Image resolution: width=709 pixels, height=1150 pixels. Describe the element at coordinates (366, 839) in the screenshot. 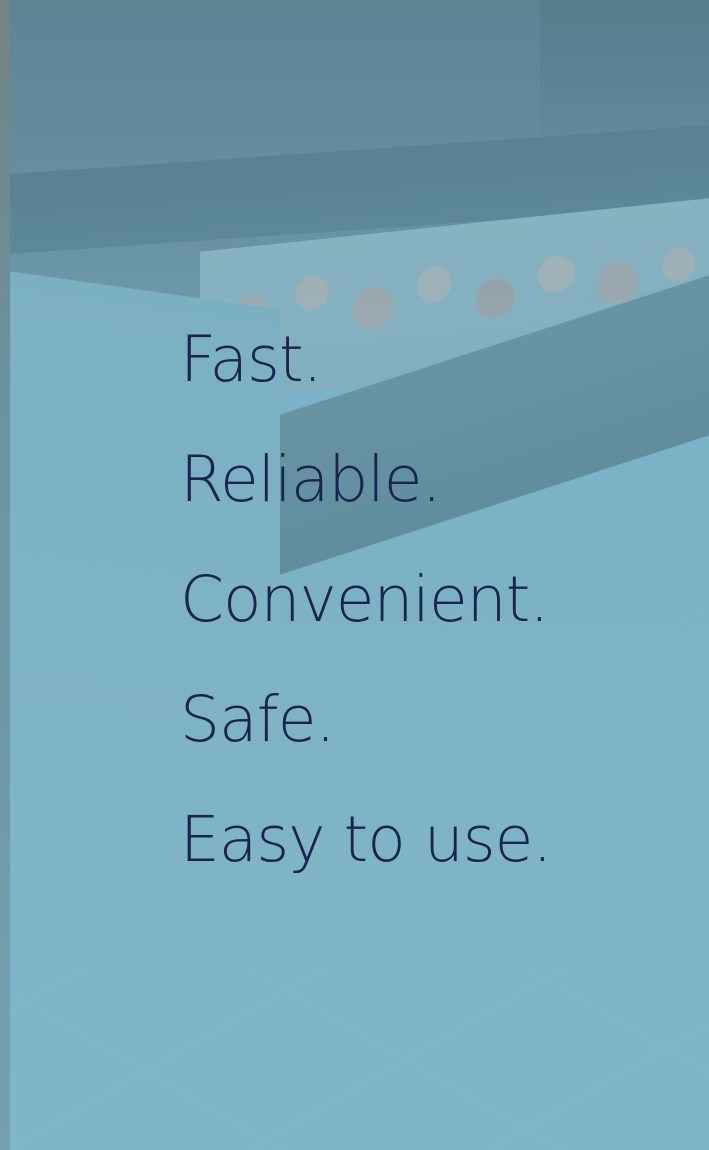

I see `tagline-easy-to-use: Easy to use.` at that location.